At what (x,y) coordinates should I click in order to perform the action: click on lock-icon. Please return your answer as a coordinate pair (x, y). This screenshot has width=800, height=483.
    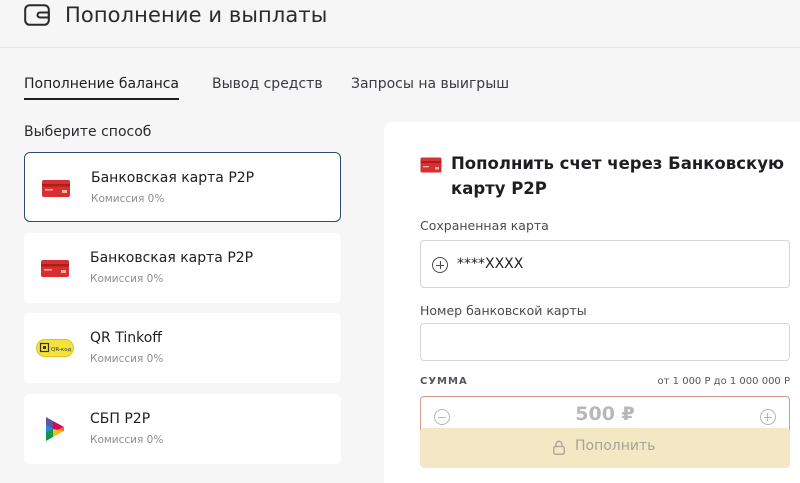
    Looking at the image, I should click on (559, 447).